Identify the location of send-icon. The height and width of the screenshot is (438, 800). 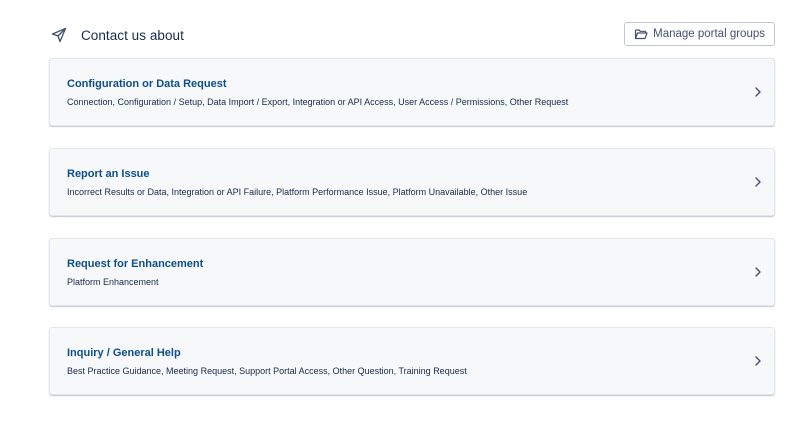
(59, 35).